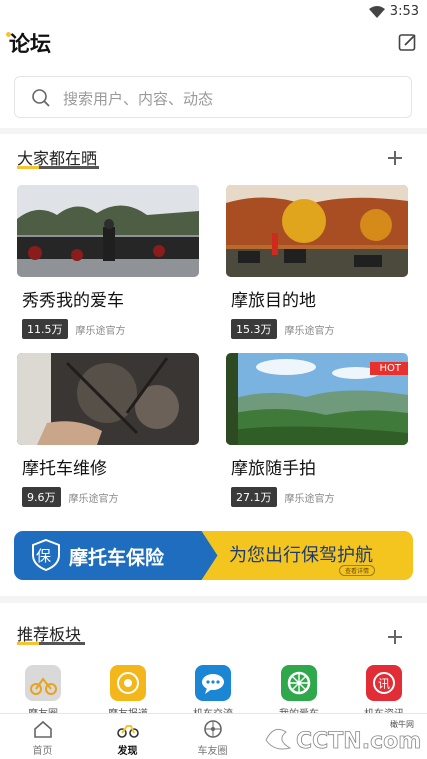 The width and height of the screenshot is (427, 759). I want to click on banner-slogan: 为您出行保驾护航, so click(301, 555).